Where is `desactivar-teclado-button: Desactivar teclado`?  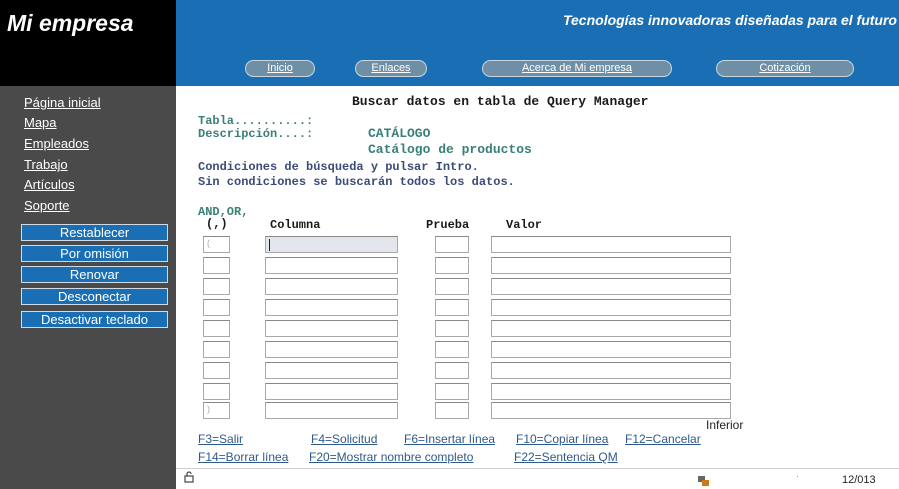 desactivar-teclado-button: Desactivar teclado is located at coordinates (94, 319).